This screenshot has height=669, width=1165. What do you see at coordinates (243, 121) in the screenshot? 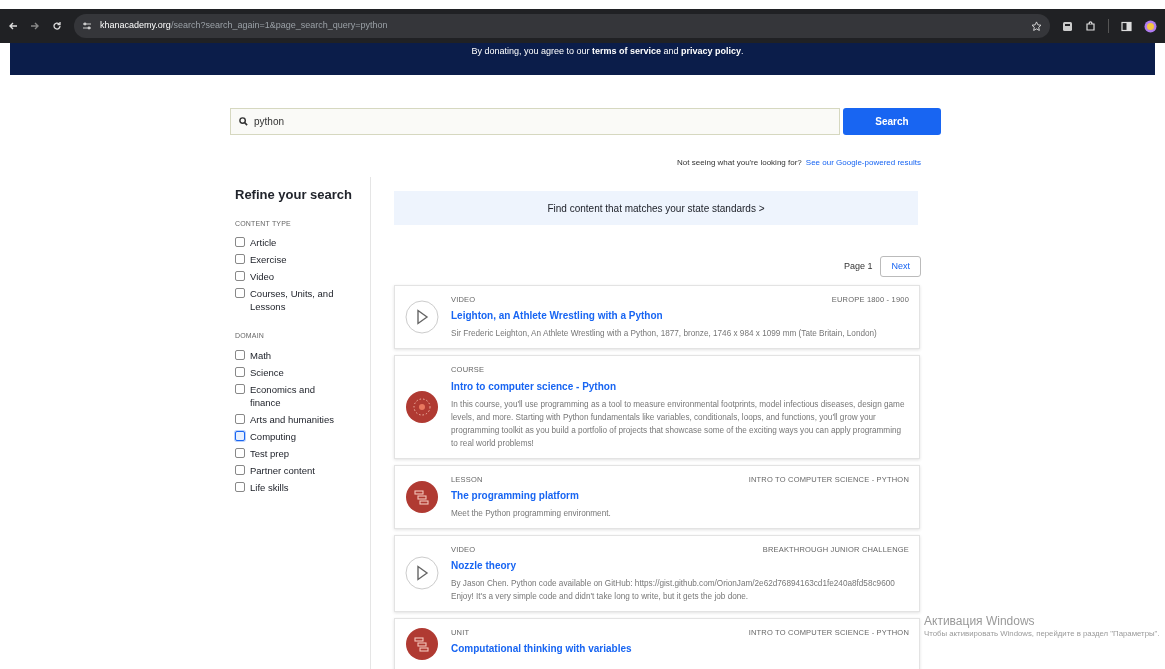
I see `search-icon` at bounding box center [243, 121].